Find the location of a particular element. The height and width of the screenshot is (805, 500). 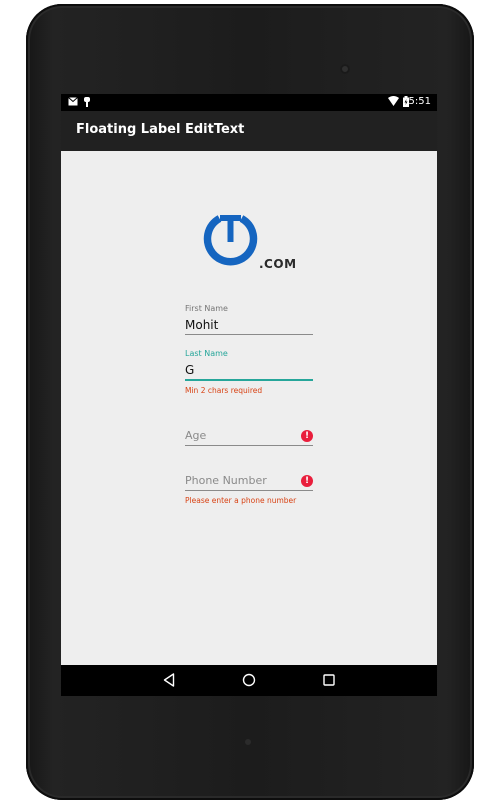

camera-icon is located at coordinates (345, 69).